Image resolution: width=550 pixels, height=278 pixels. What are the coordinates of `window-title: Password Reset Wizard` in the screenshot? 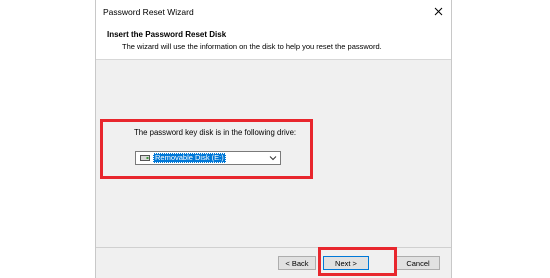 It's located at (148, 12).